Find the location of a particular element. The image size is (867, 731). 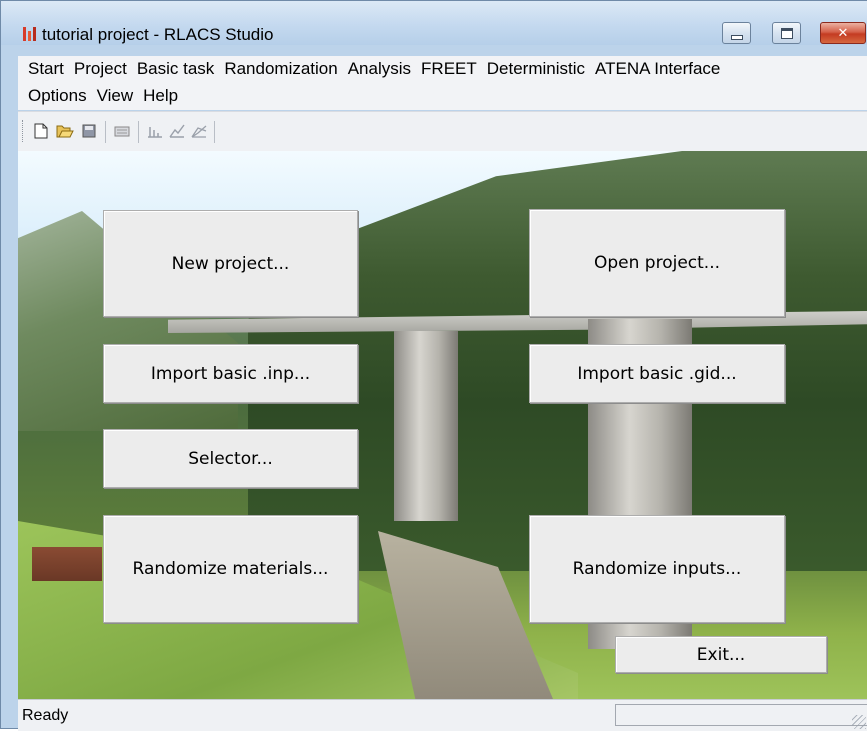

menu-project: Project is located at coordinates (100, 69).